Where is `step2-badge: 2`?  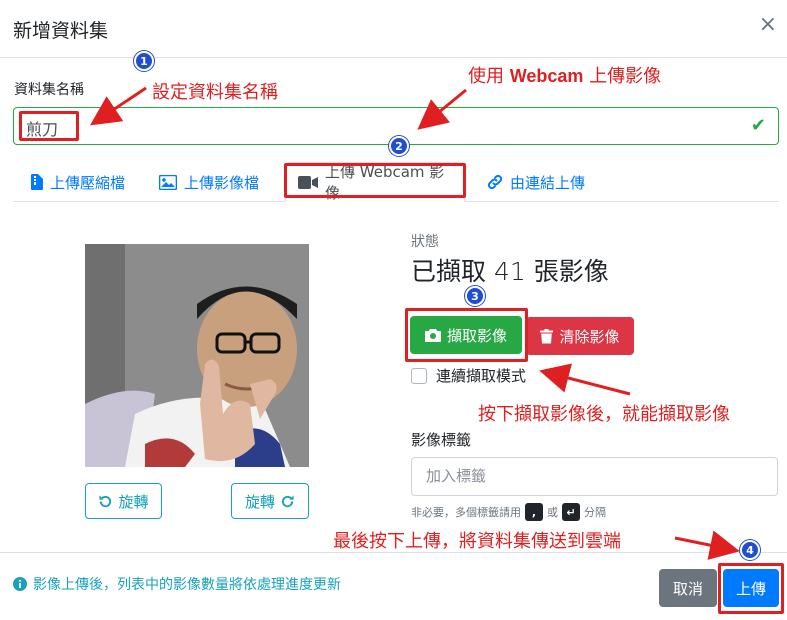
step2-badge: 2 is located at coordinates (399, 146).